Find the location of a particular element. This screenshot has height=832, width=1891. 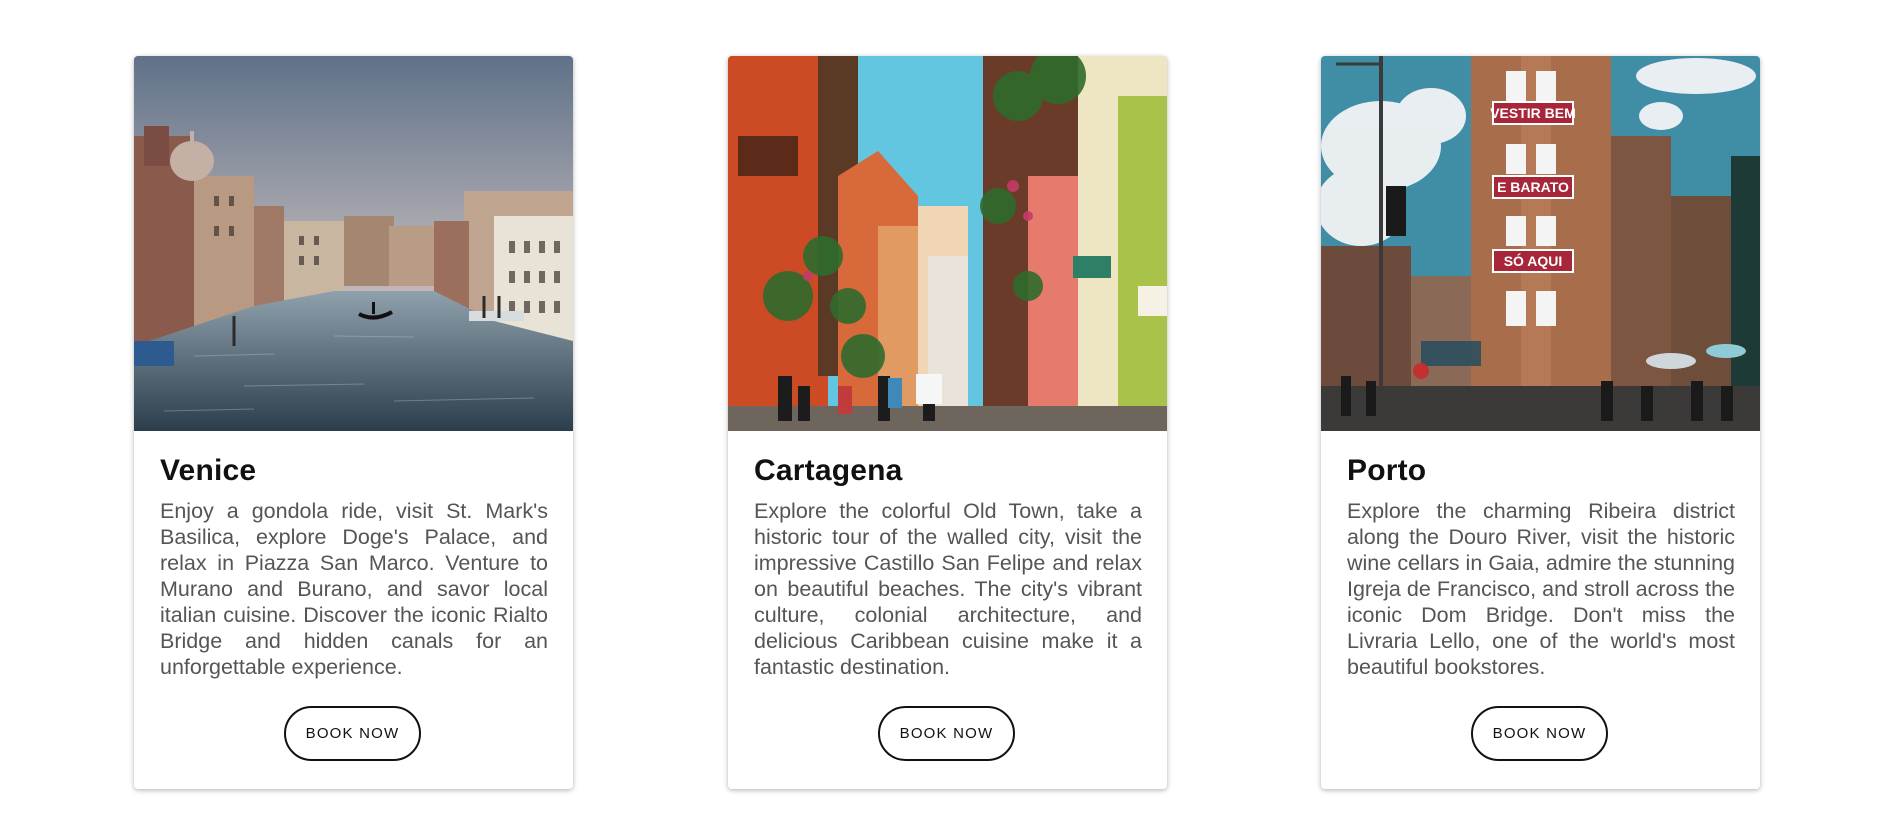

porto-sign-1: VESTIR BEM is located at coordinates (1533, 113).